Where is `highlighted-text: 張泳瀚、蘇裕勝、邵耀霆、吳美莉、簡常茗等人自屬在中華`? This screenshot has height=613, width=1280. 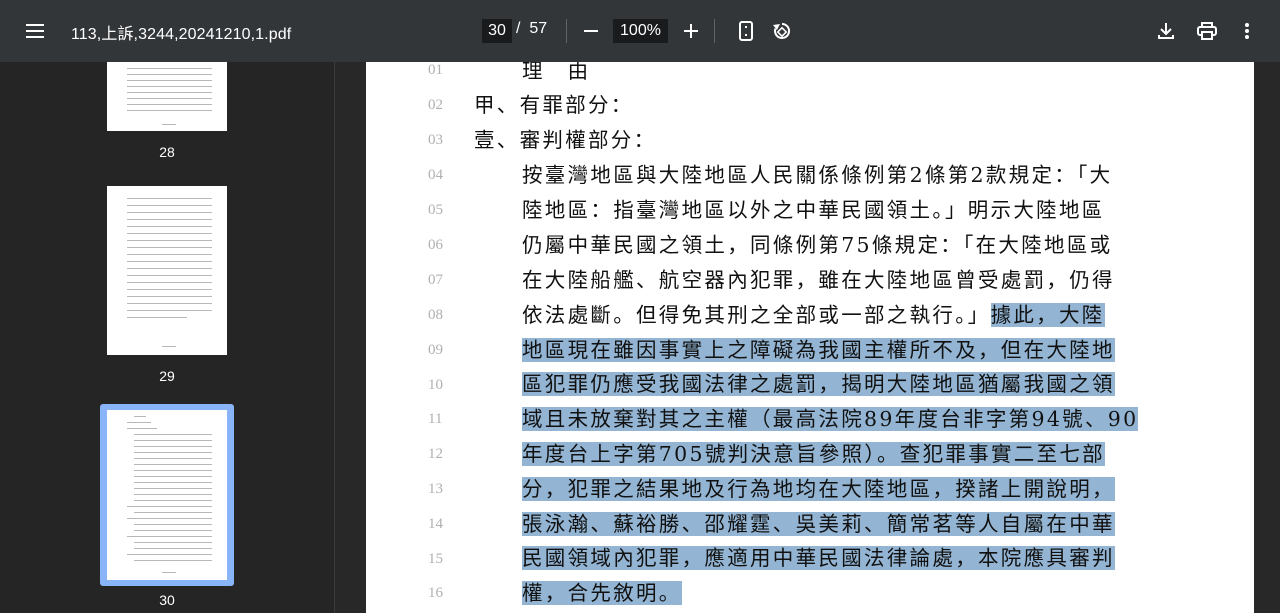 highlighted-text: 張泳瀚、蘇裕勝、邵耀霆、吳美莉、簡常茗等人自屬在中華 is located at coordinates (818, 524).